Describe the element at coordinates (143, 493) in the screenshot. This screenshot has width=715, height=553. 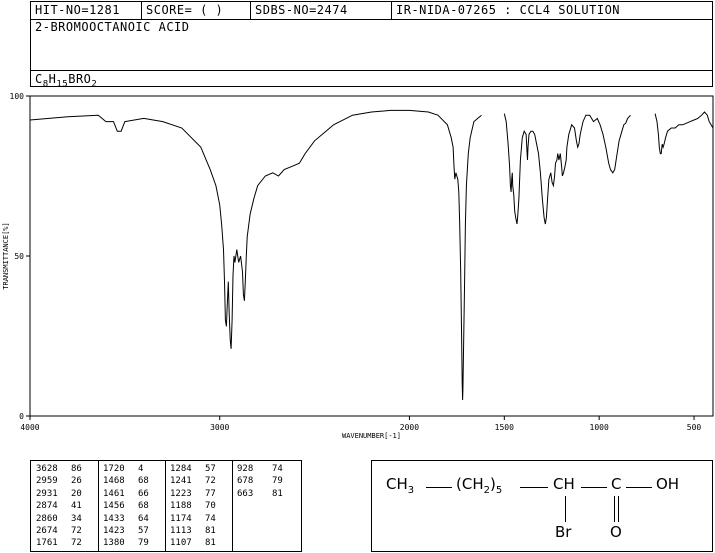
I see `peak-transmittance: 66` at that location.